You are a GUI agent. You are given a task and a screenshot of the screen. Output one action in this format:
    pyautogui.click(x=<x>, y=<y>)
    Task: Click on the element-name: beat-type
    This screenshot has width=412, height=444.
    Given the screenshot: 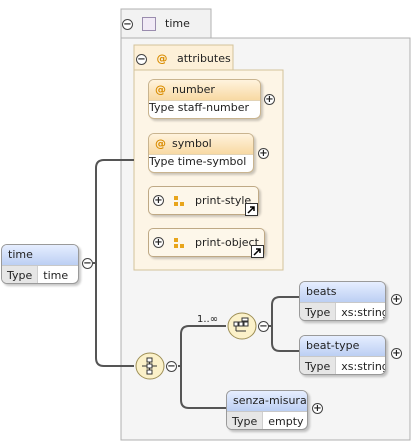 What is the action you would take?
    pyautogui.click(x=342, y=346)
    